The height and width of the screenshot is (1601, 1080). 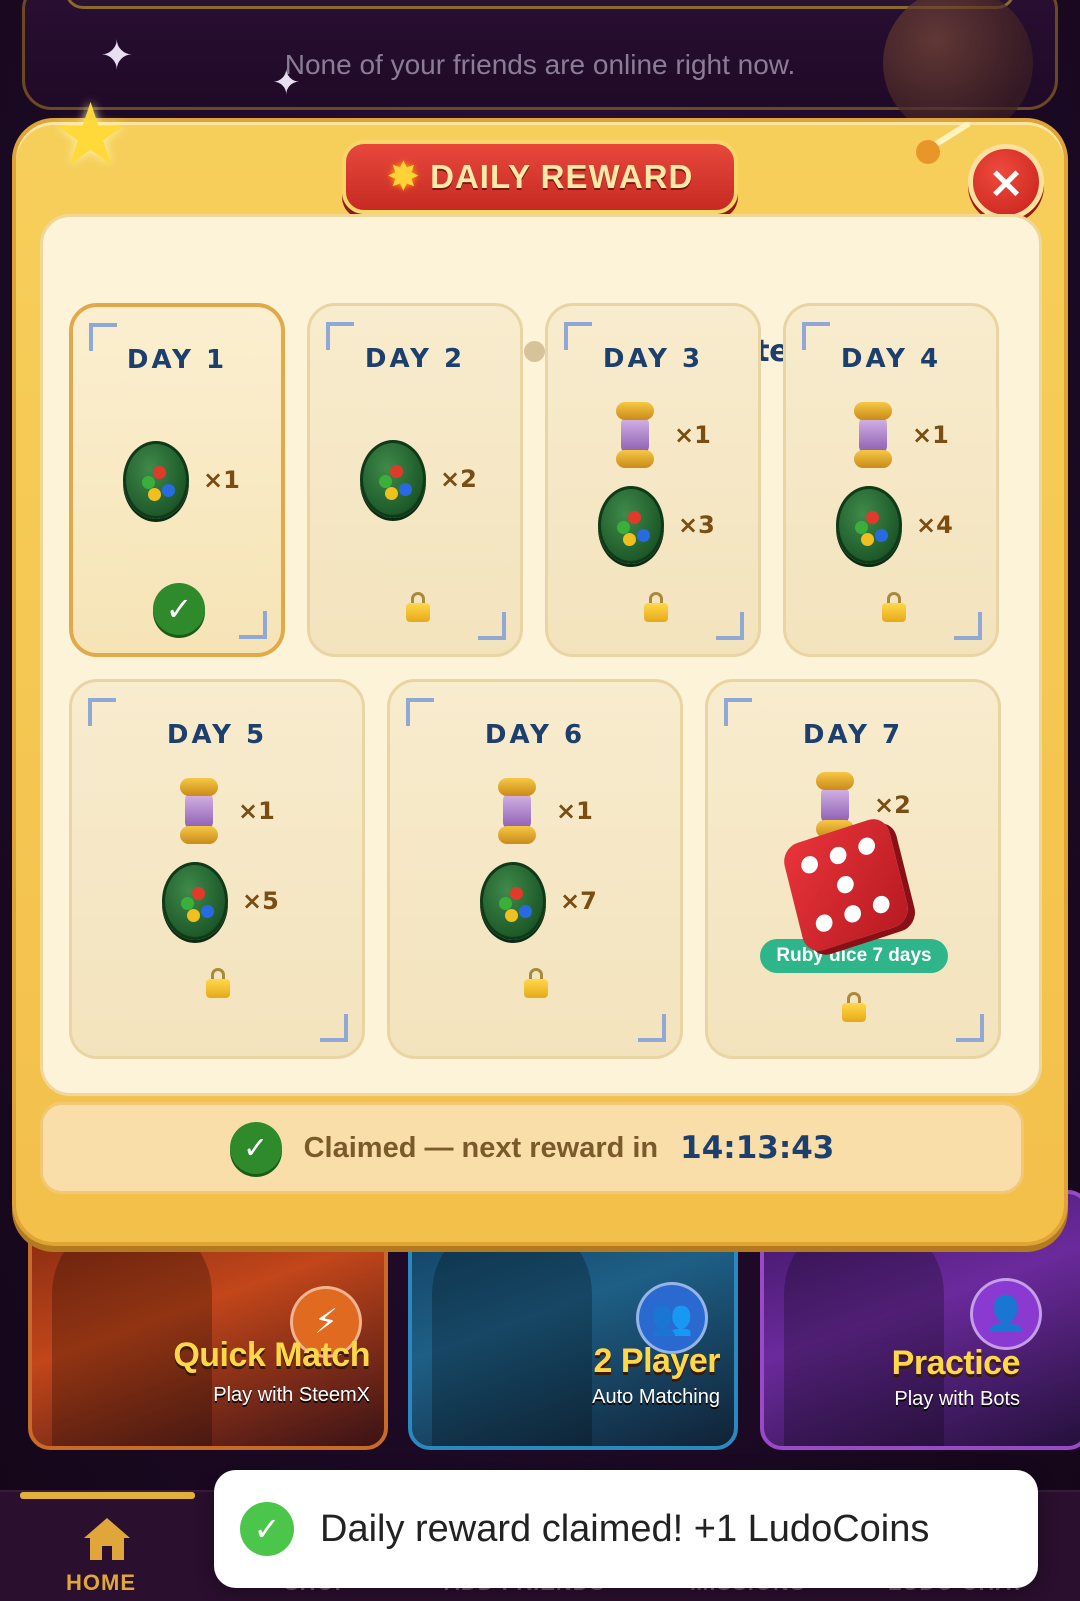 I want to click on day-card-6: DAY 6 ×1 ×7, so click(x=535, y=869).